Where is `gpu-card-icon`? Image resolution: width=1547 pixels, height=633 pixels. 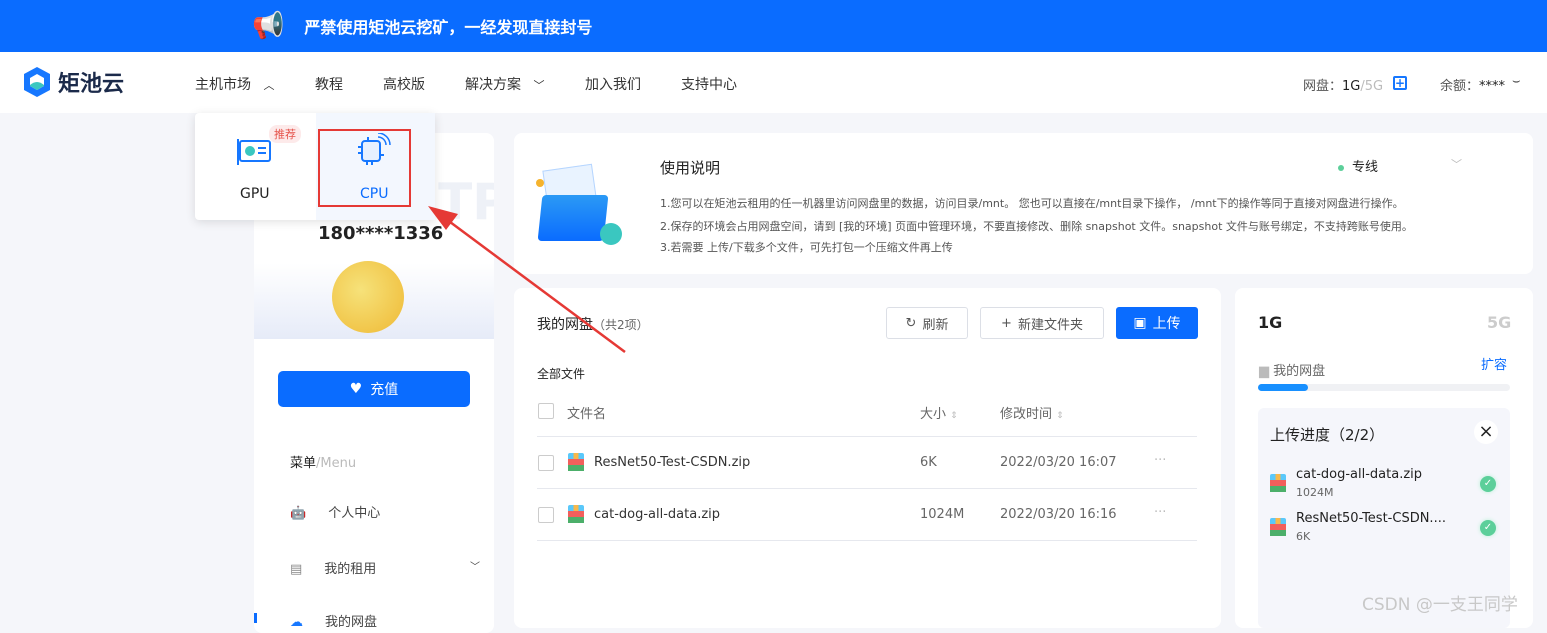
gpu-card-icon is located at coordinates (254, 152).